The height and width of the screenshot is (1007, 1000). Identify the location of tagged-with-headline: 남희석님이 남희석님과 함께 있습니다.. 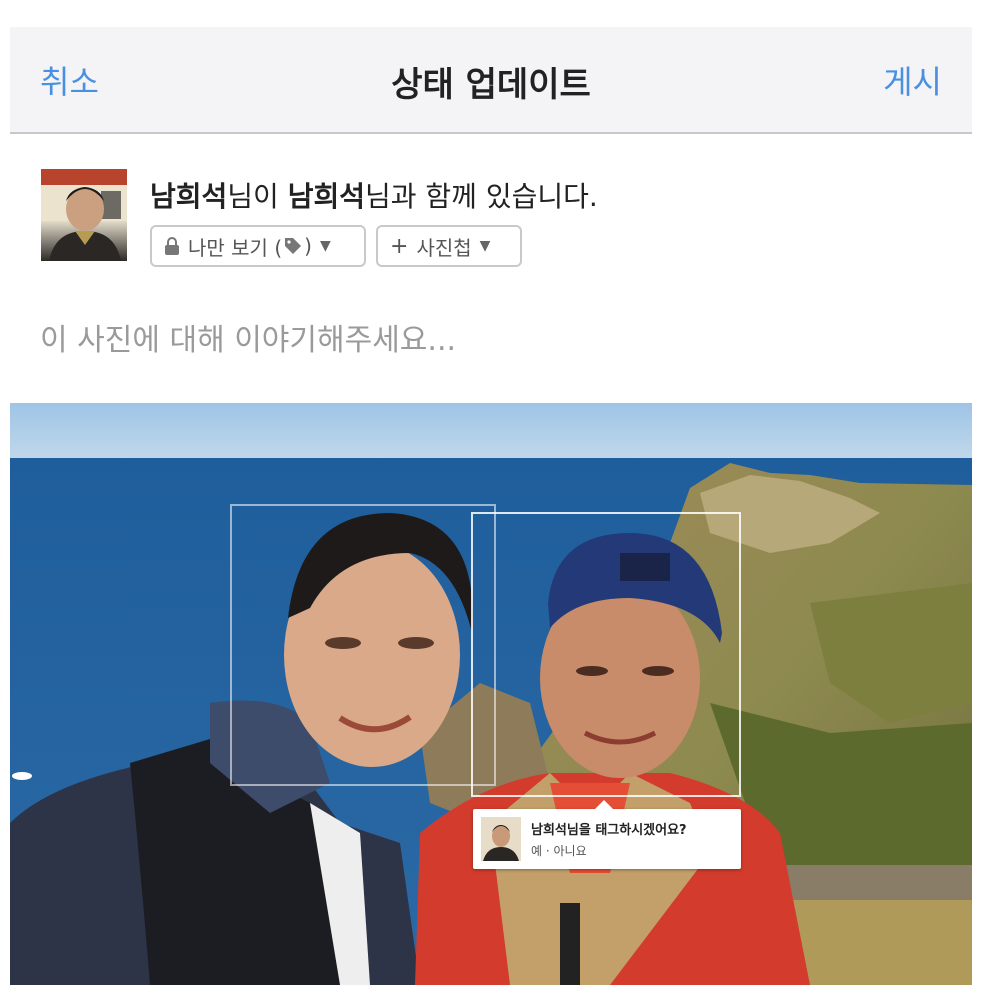
(374, 195).